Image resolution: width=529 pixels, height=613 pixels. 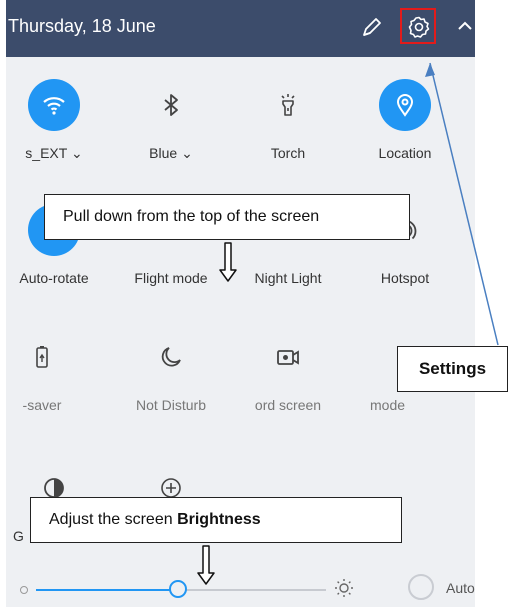 I want to click on bluetooth-icon, so click(x=171, y=105).